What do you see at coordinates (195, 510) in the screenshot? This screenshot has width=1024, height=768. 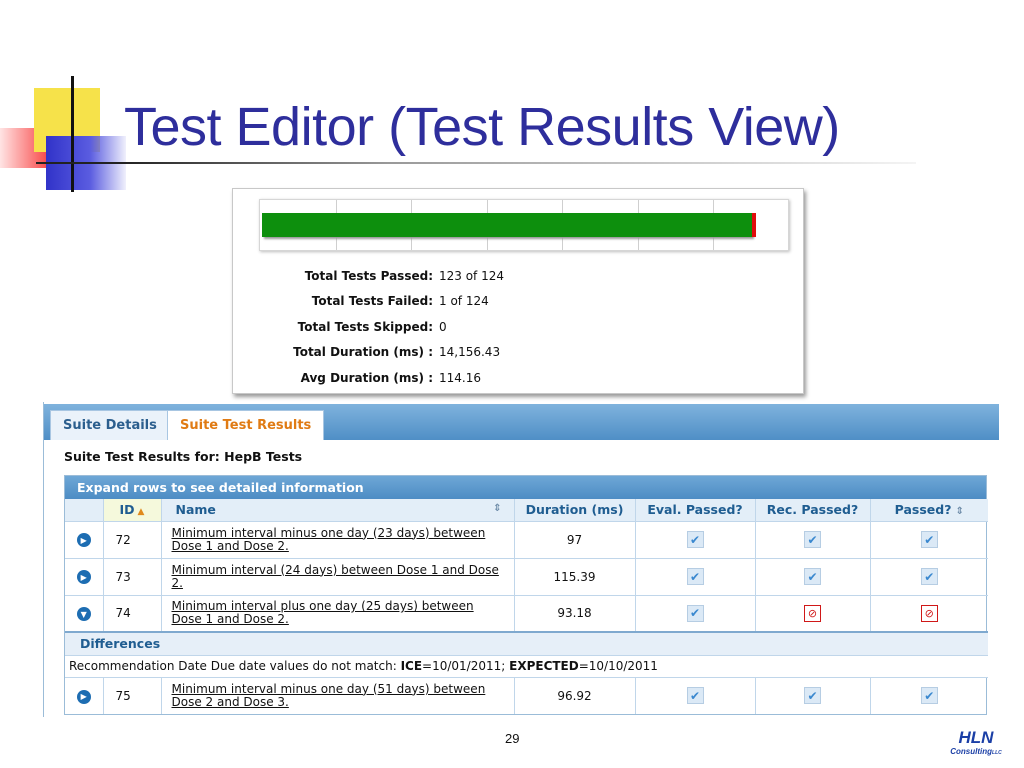 I see `column-header-name-label: Name` at bounding box center [195, 510].